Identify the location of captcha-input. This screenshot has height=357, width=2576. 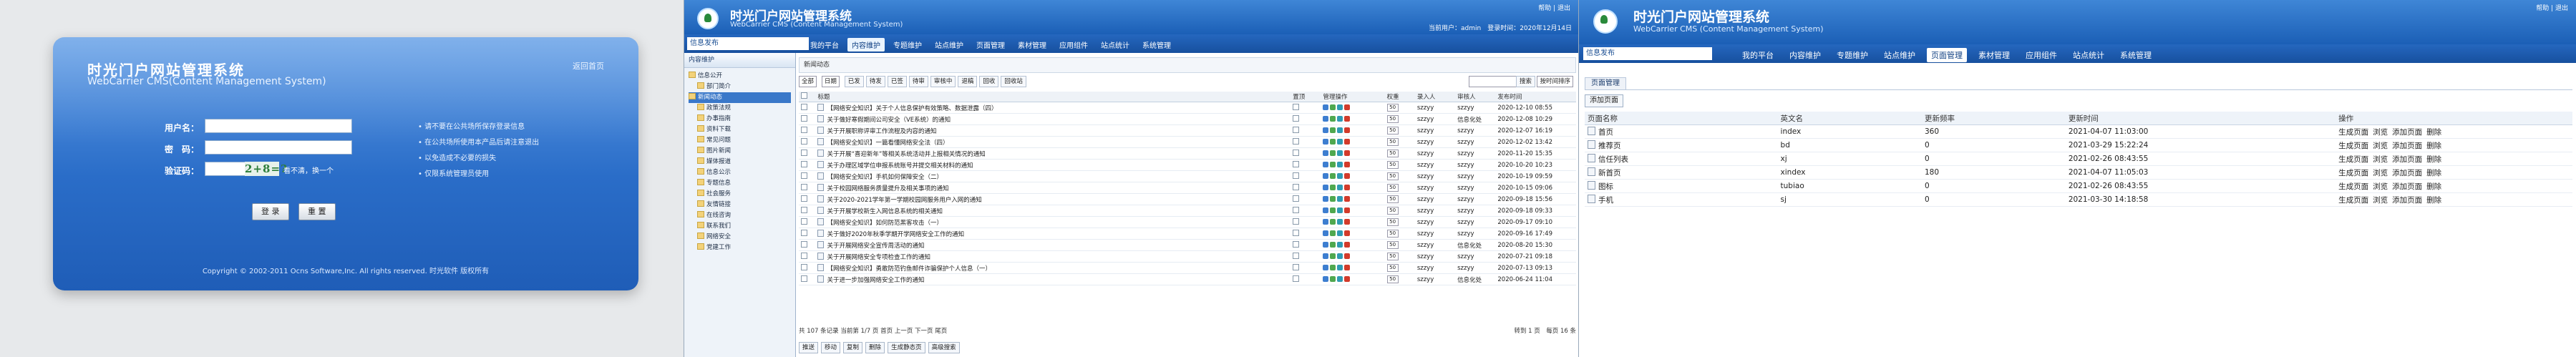
(225, 169).